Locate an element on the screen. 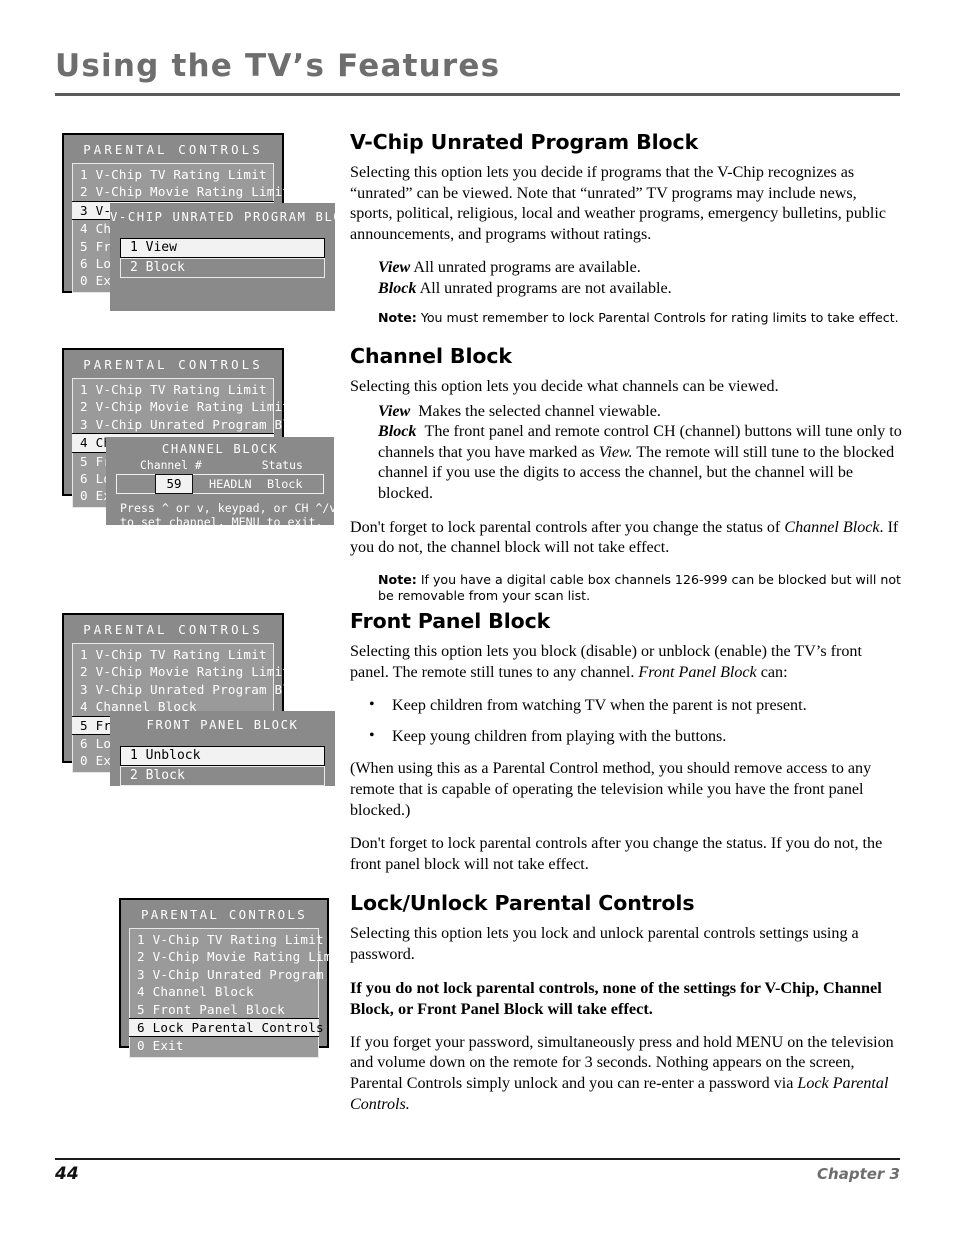 The width and height of the screenshot is (954, 1235). channel-block-column-headers: Channel # Status is located at coordinates (220, 466).